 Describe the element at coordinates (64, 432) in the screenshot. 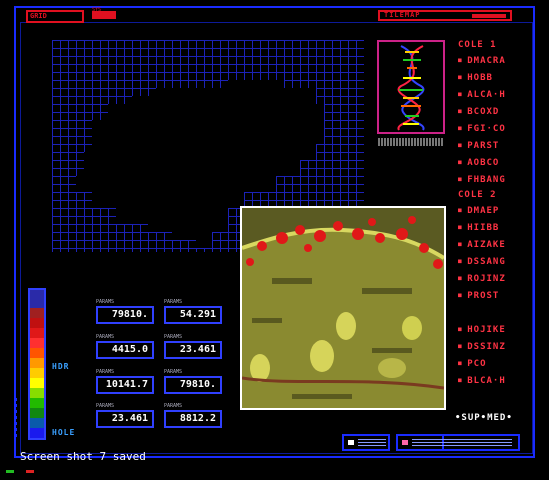

I see `palette-label-bottom: HOLE` at that location.